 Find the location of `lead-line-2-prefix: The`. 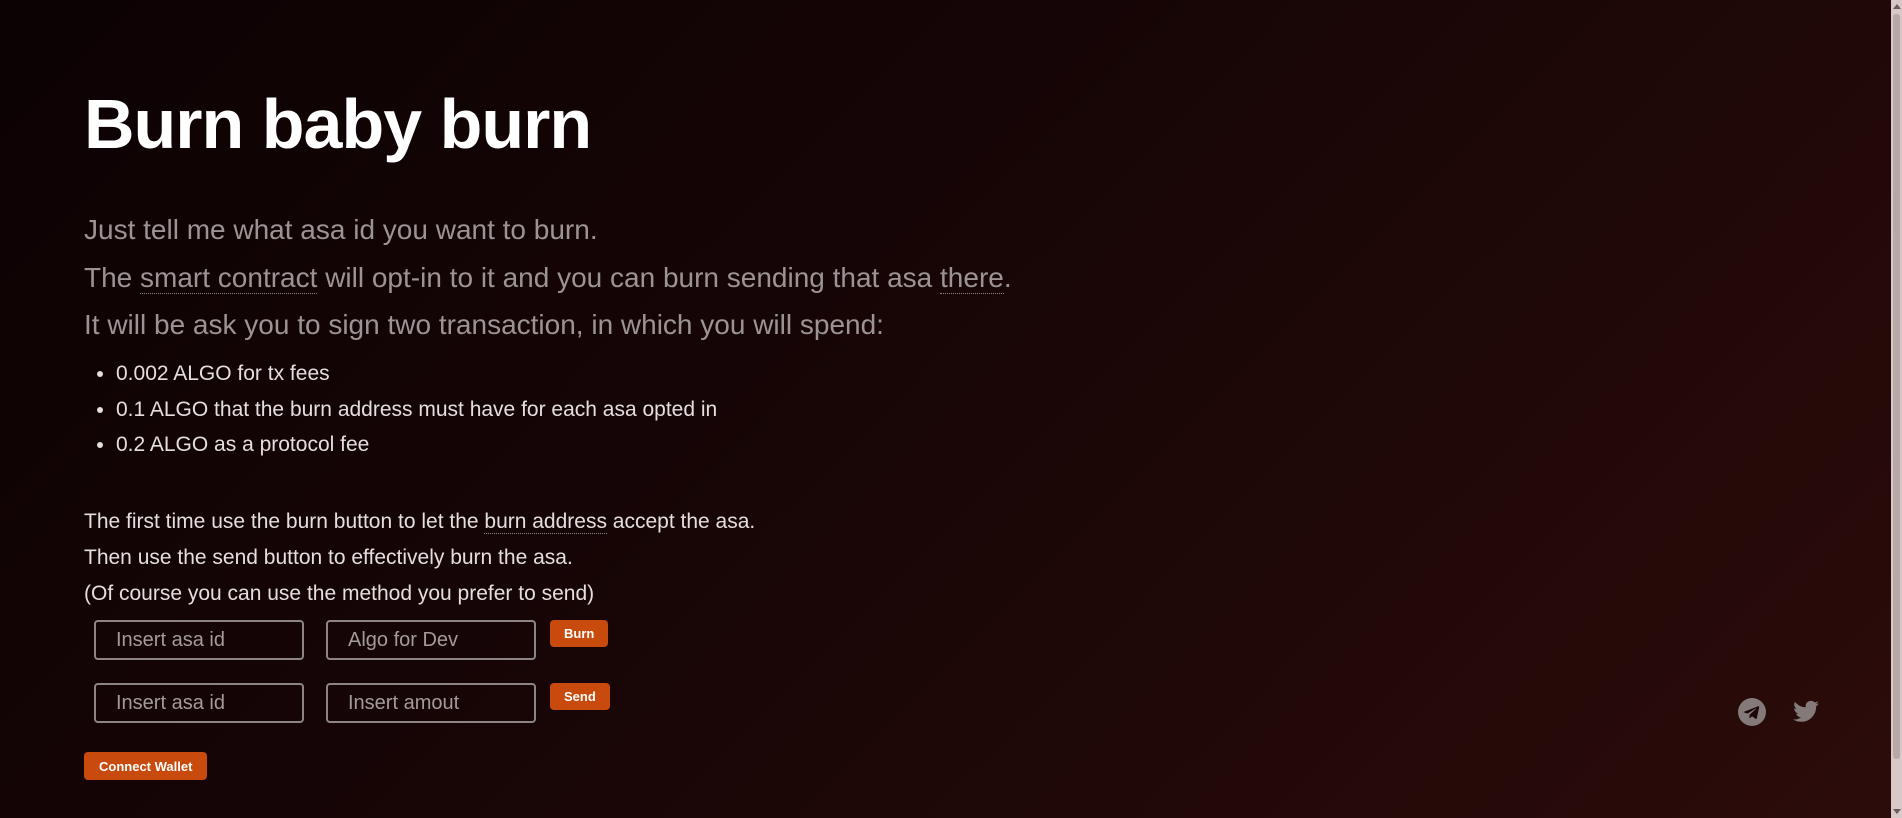

lead-line-2-prefix: The is located at coordinates (112, 277).